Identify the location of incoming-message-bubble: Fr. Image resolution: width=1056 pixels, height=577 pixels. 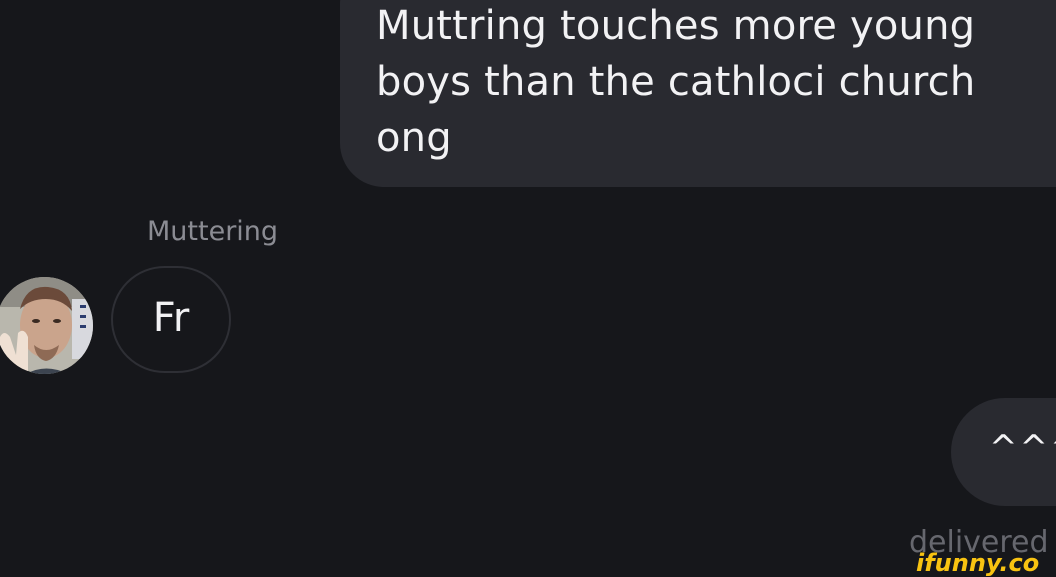
(171, 319).